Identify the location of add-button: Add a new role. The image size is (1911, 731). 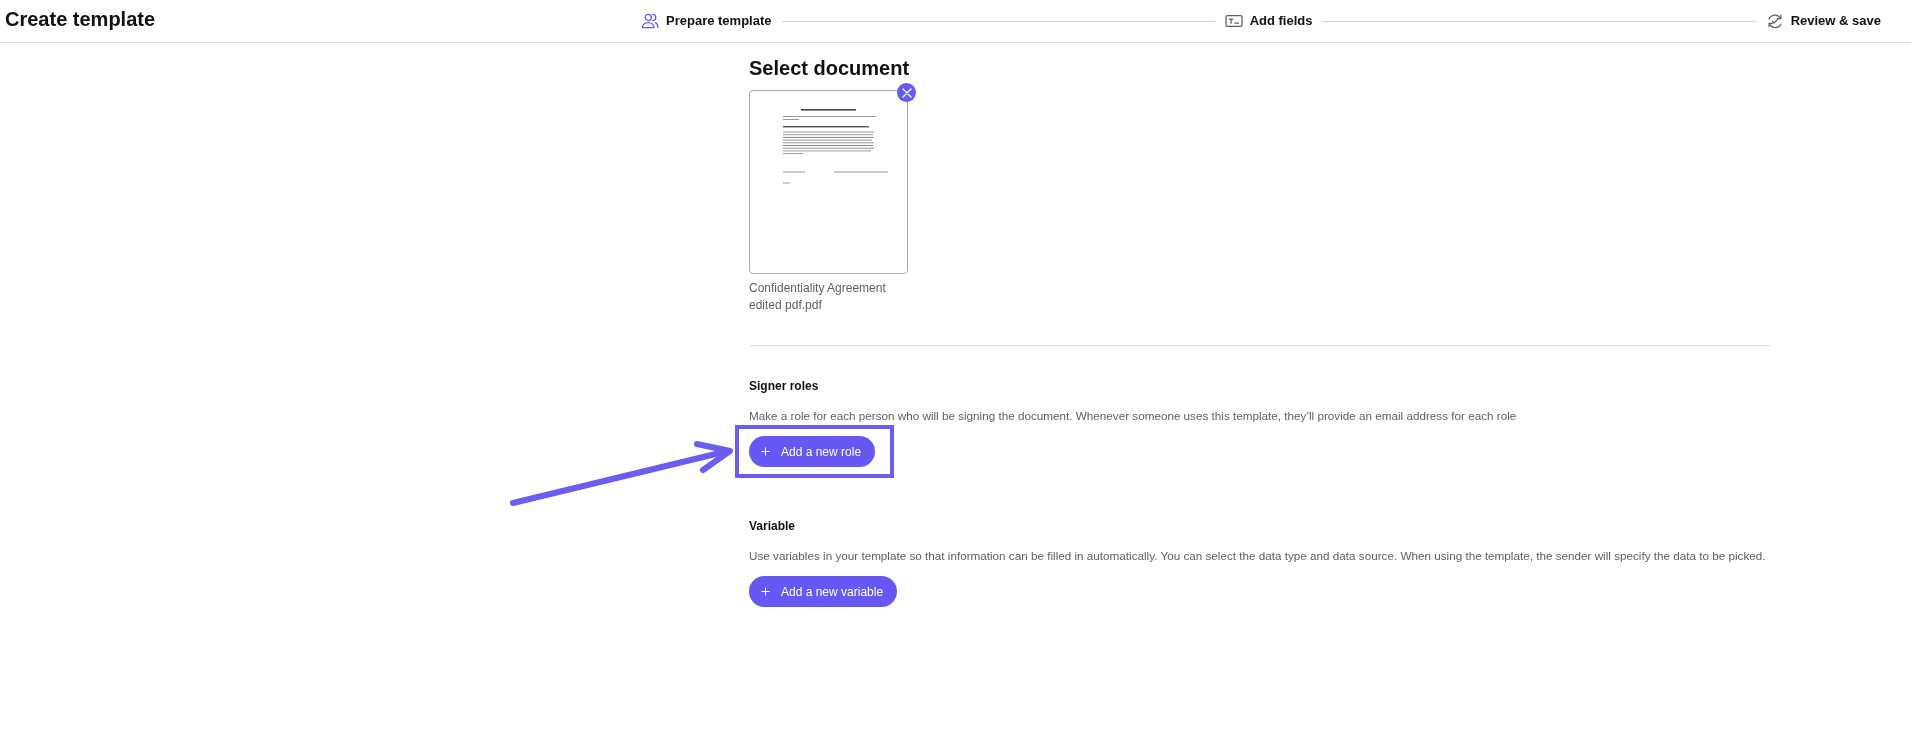
(812, 451).